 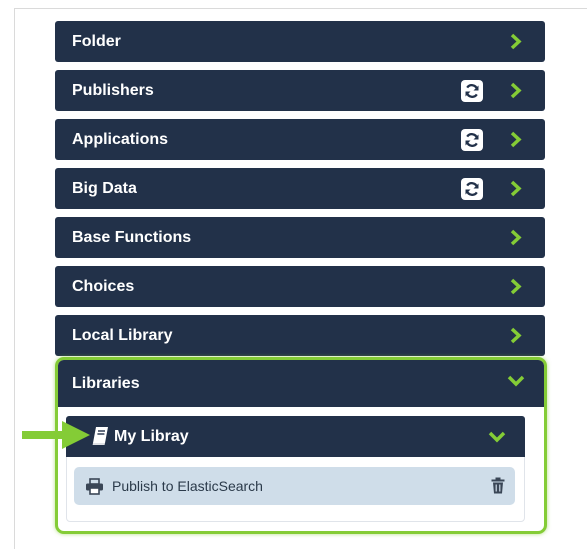 I want to click on panel-folder: Folder, so click(x=300, y=41).